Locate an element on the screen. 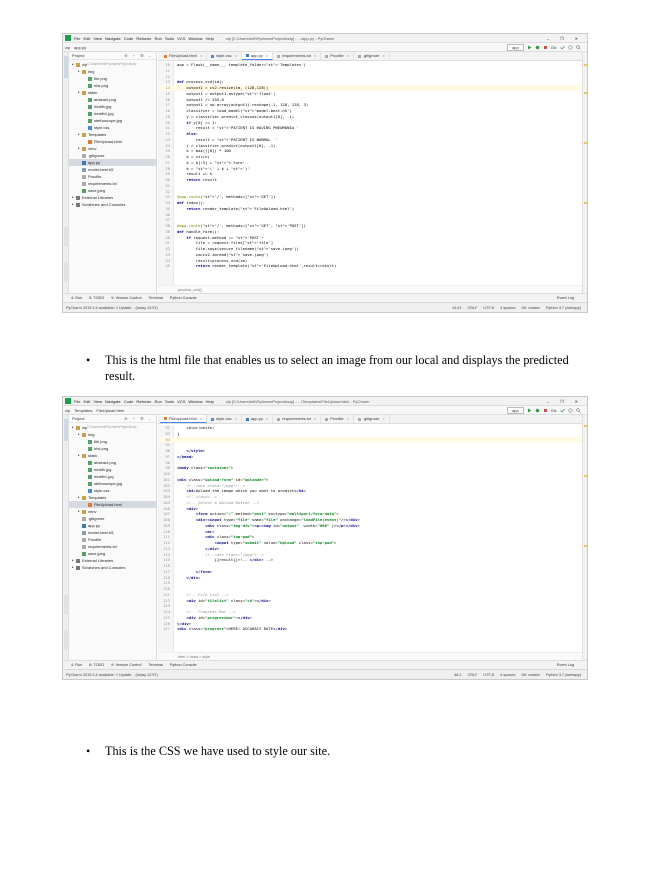 The image size is (661, 889). editor-tab: .gitignore × is located at coordinates (372, 419).